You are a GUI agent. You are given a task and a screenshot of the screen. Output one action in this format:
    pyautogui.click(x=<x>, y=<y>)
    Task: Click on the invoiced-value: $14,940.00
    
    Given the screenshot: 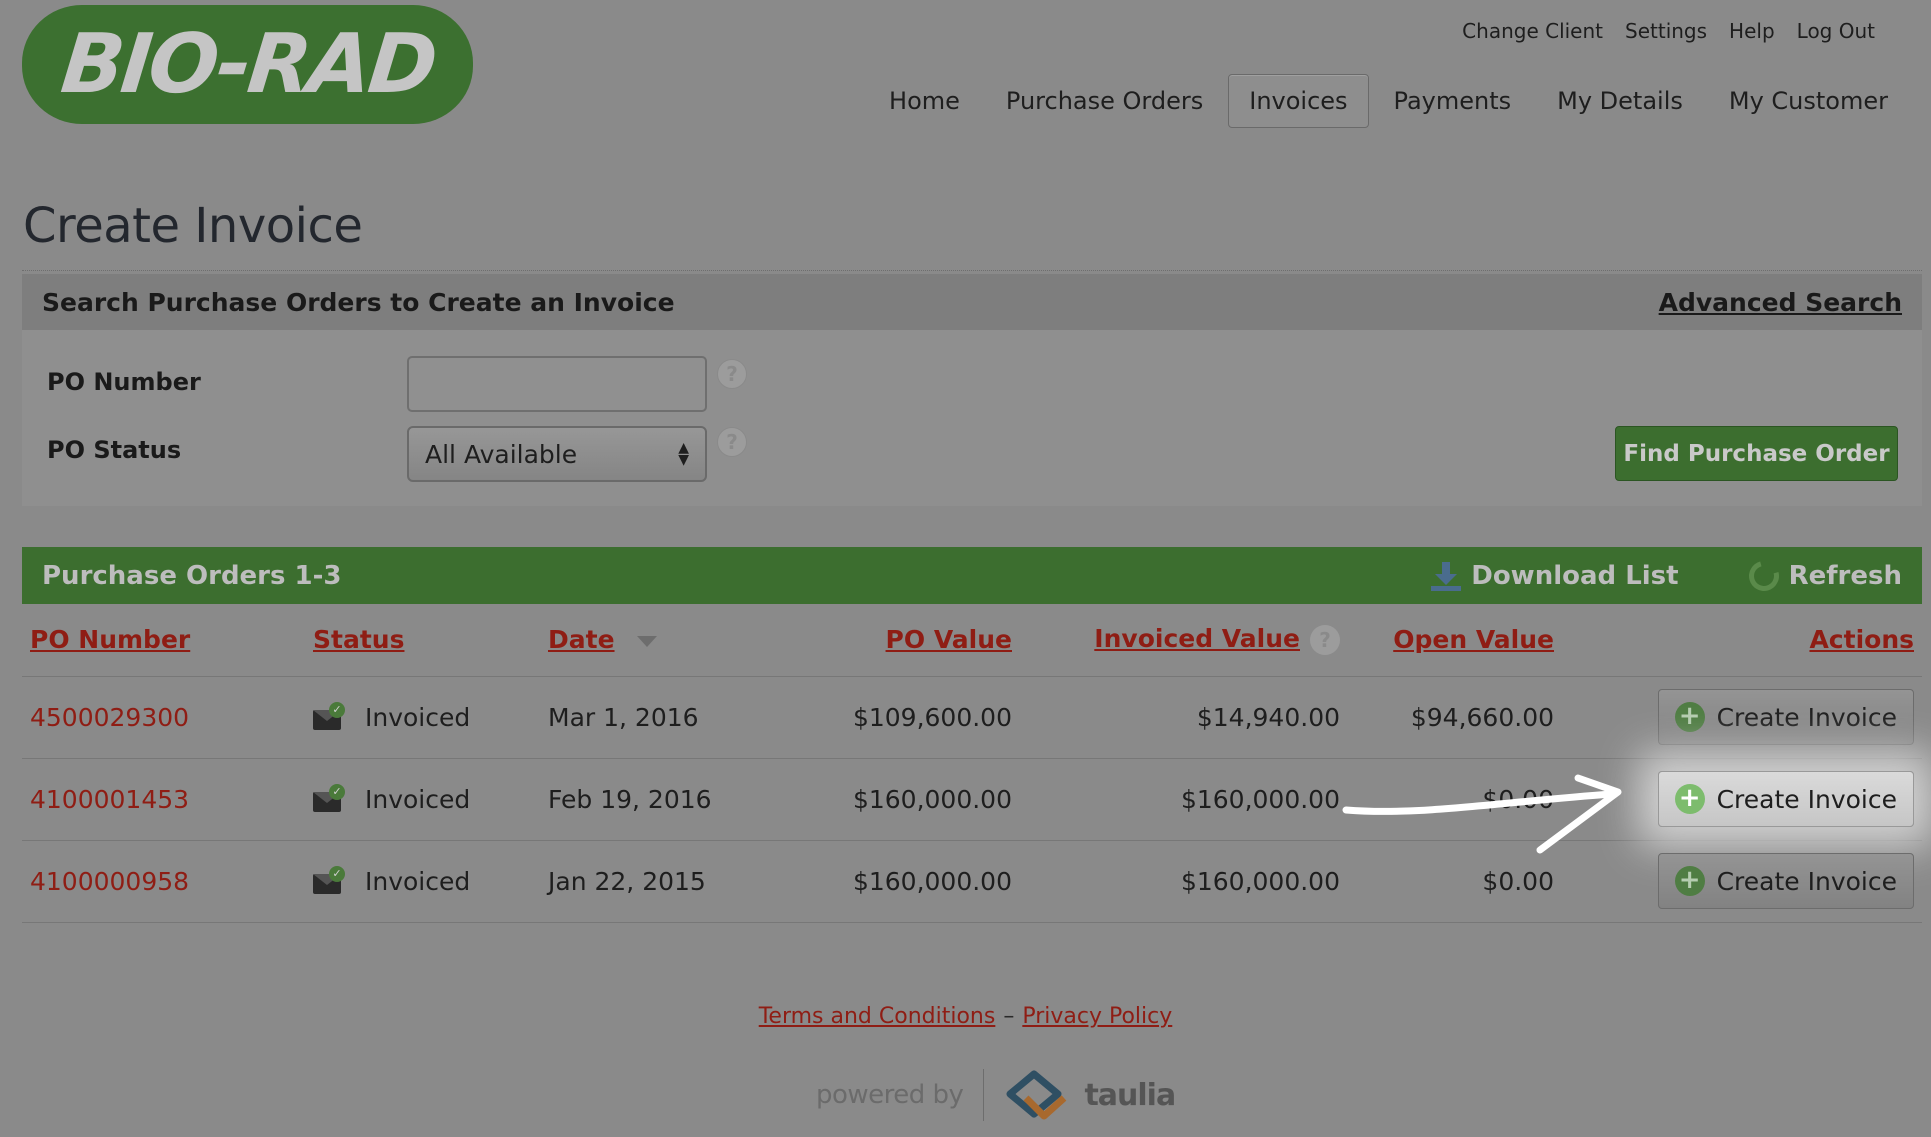 What is the action you would take?
    pyautogui.click(x=1184, y=717)
    